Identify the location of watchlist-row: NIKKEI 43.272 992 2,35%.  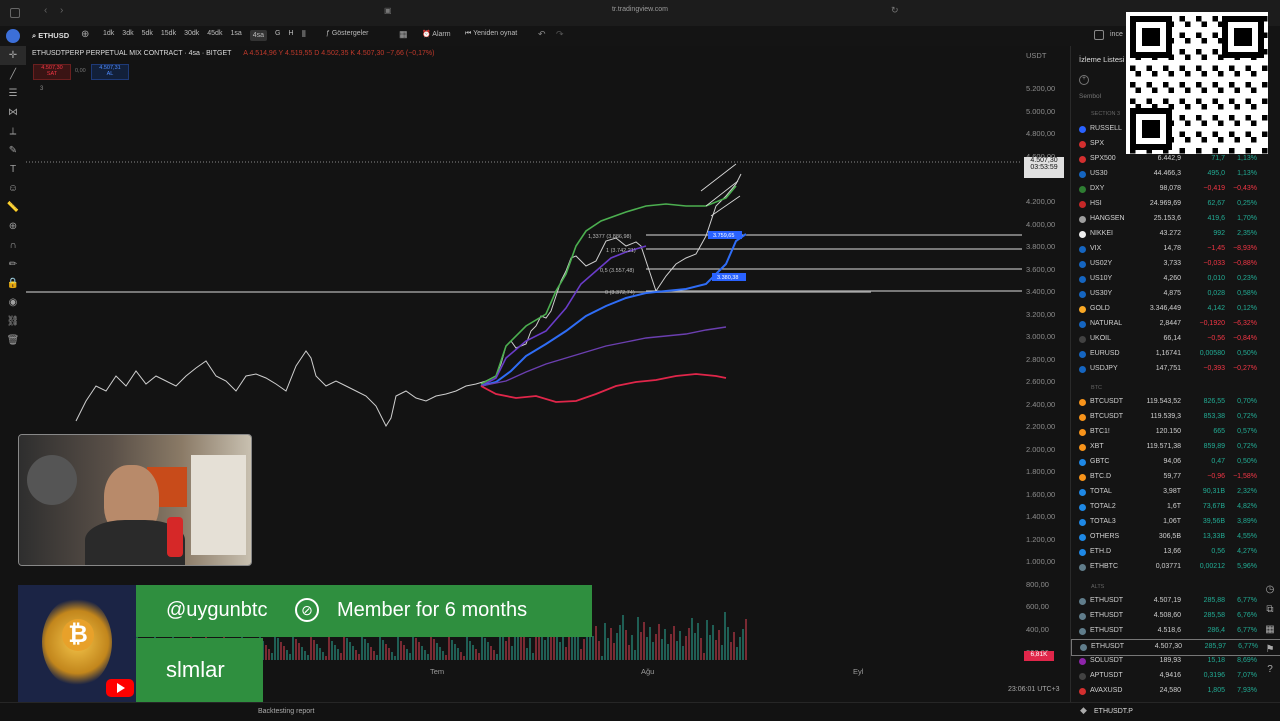
(1175, 234).